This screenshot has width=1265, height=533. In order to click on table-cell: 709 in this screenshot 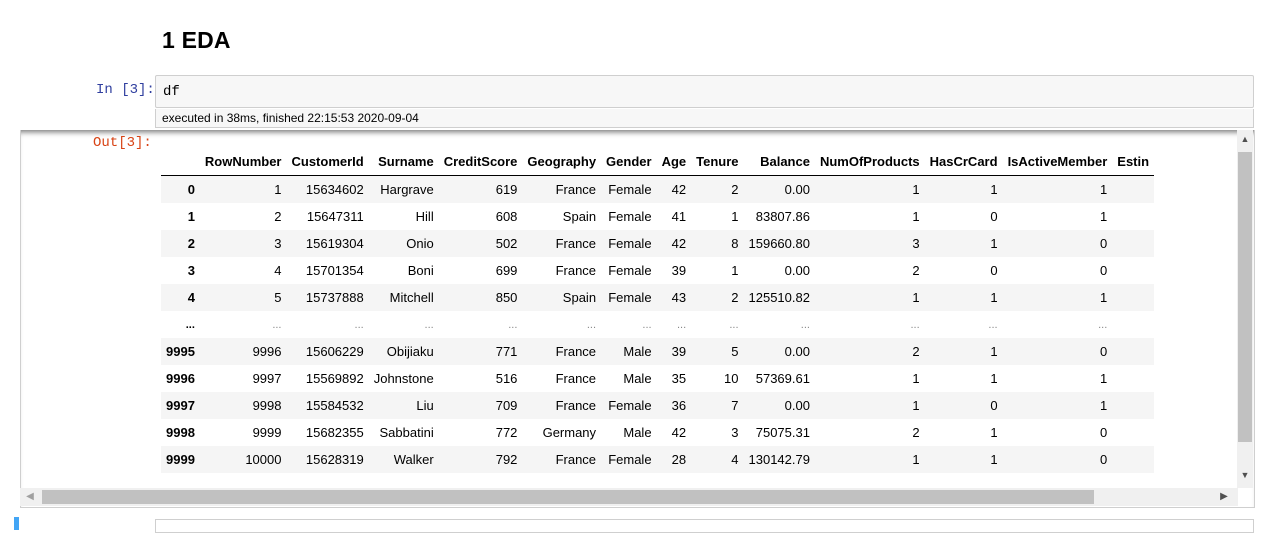, I will do `click(506, 405)`.